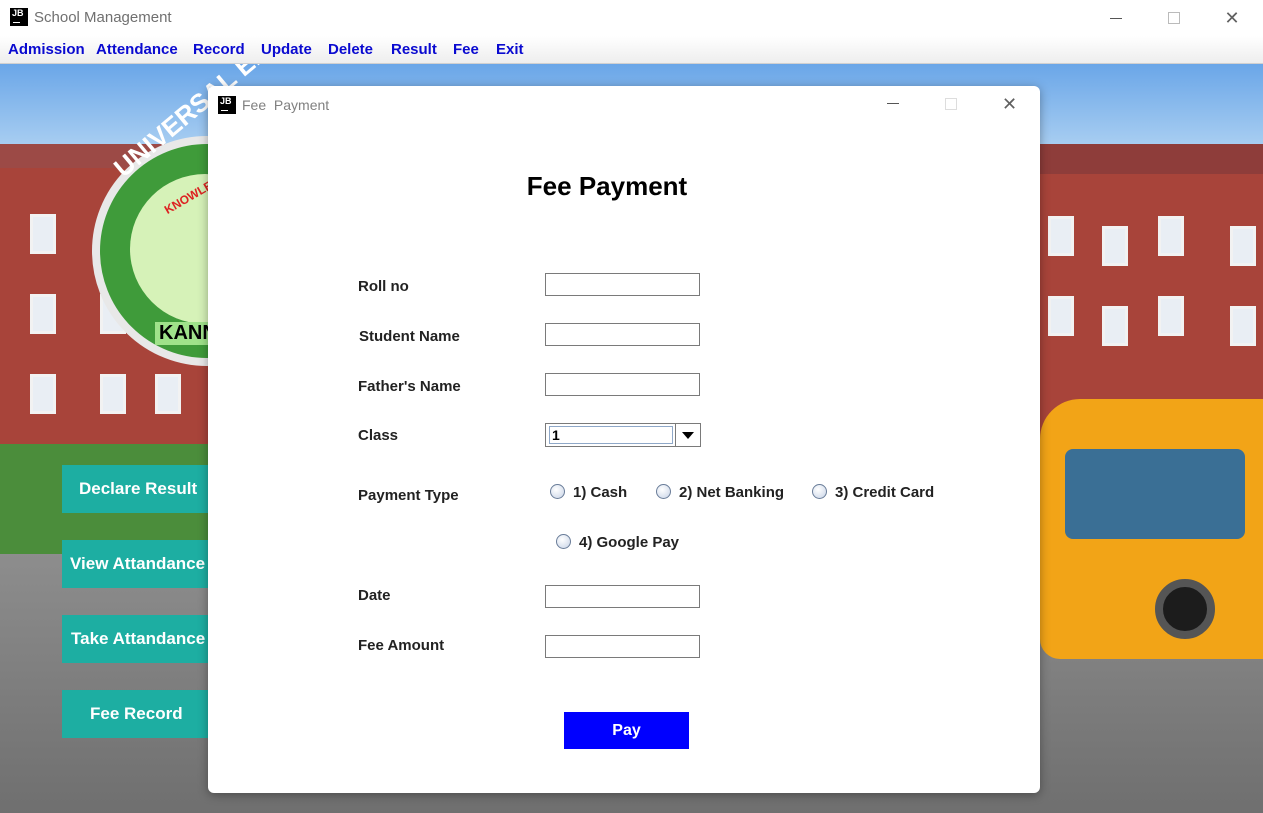 The height and width of the screenshot is (813, 1263). What do you see at coordinates (227, 105) in the screenshot?
I see `dialog-logo-icon: JB` at bounding box center [227, 105].